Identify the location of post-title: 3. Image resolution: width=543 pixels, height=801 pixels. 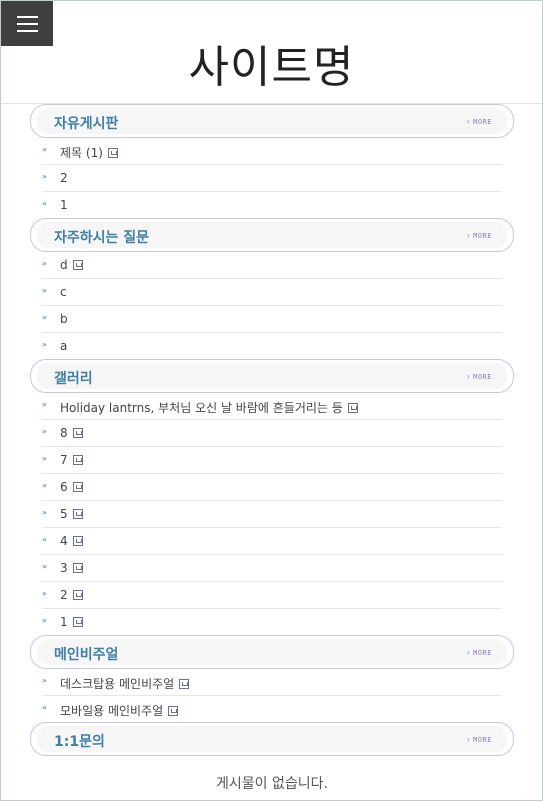
(71, 568).